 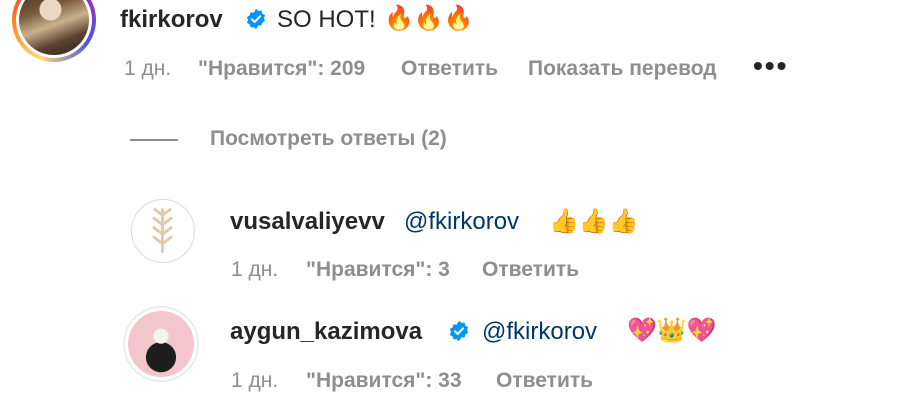 I want to click on heart-crown-emoji-icon: 💖👑💖, so click(x=672, y=330).